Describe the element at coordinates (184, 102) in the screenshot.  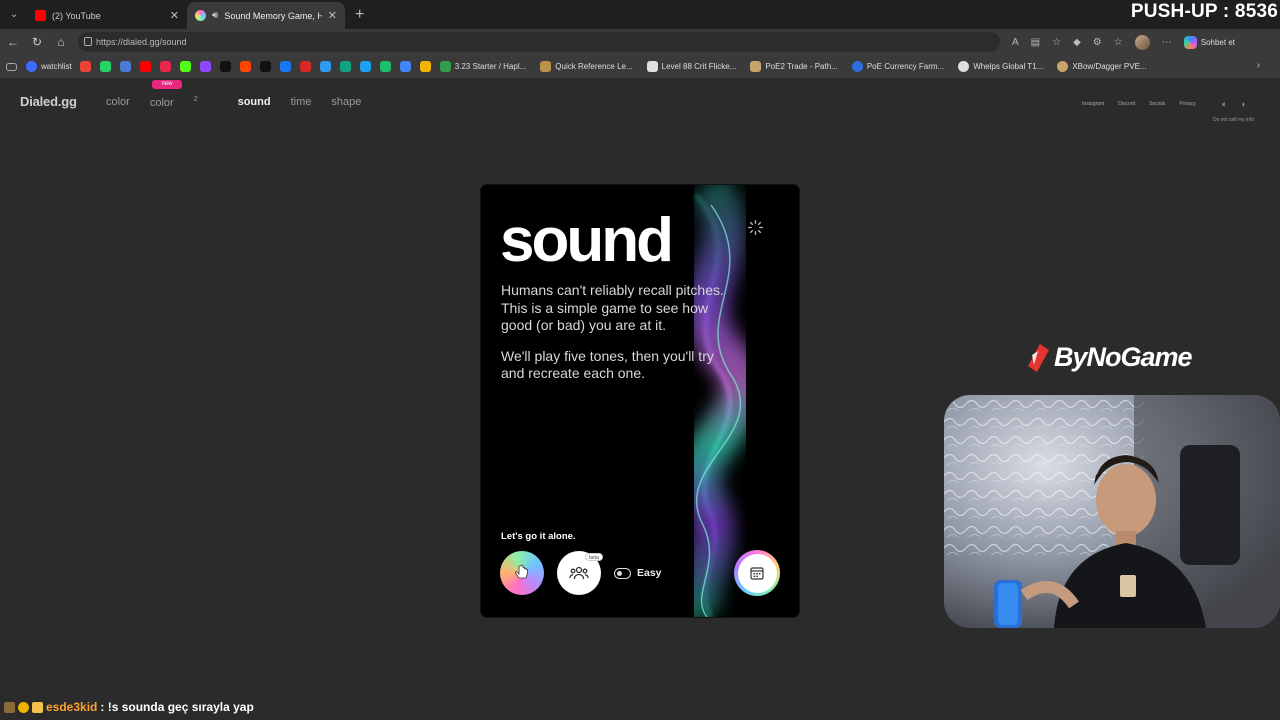
I see `nav-color-2: color 2` at that location.